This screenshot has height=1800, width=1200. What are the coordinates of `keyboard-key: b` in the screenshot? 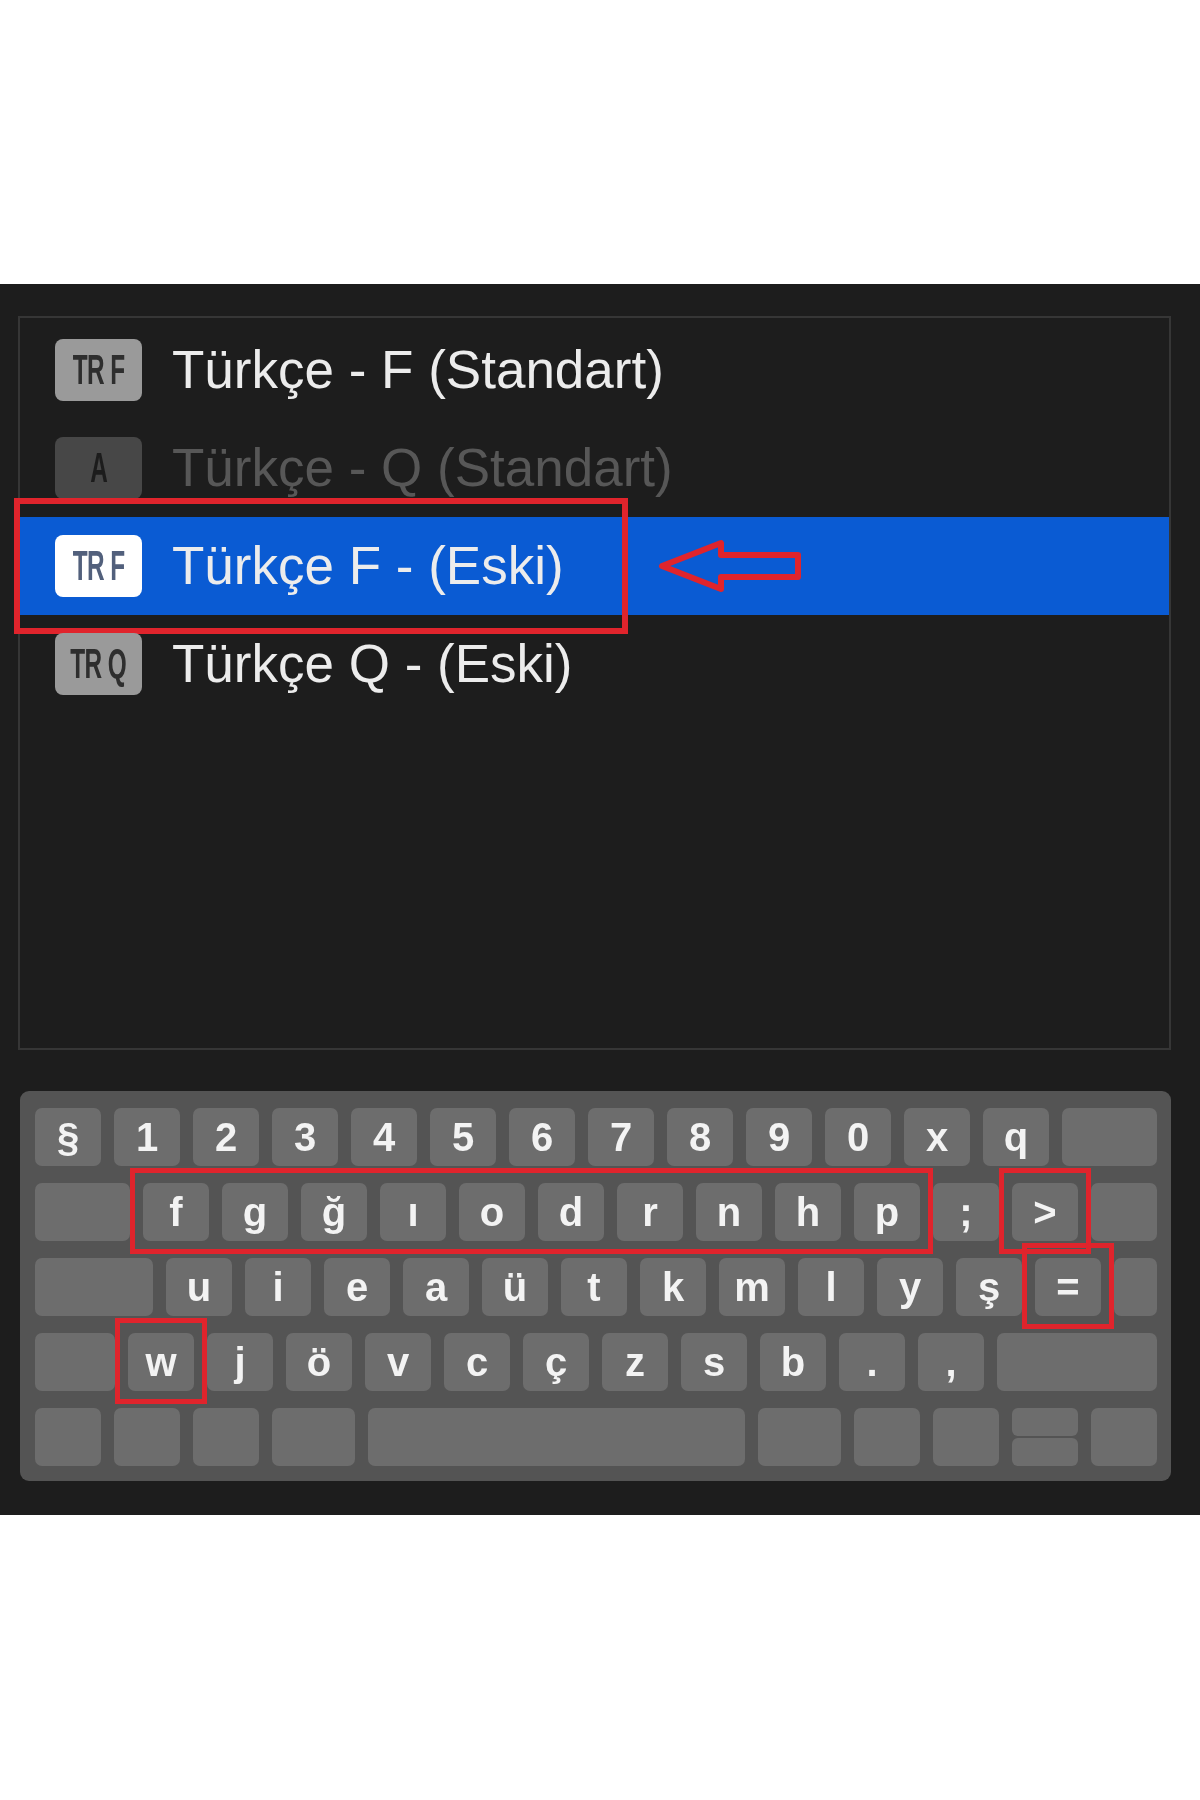 It's located at (793, 1362).